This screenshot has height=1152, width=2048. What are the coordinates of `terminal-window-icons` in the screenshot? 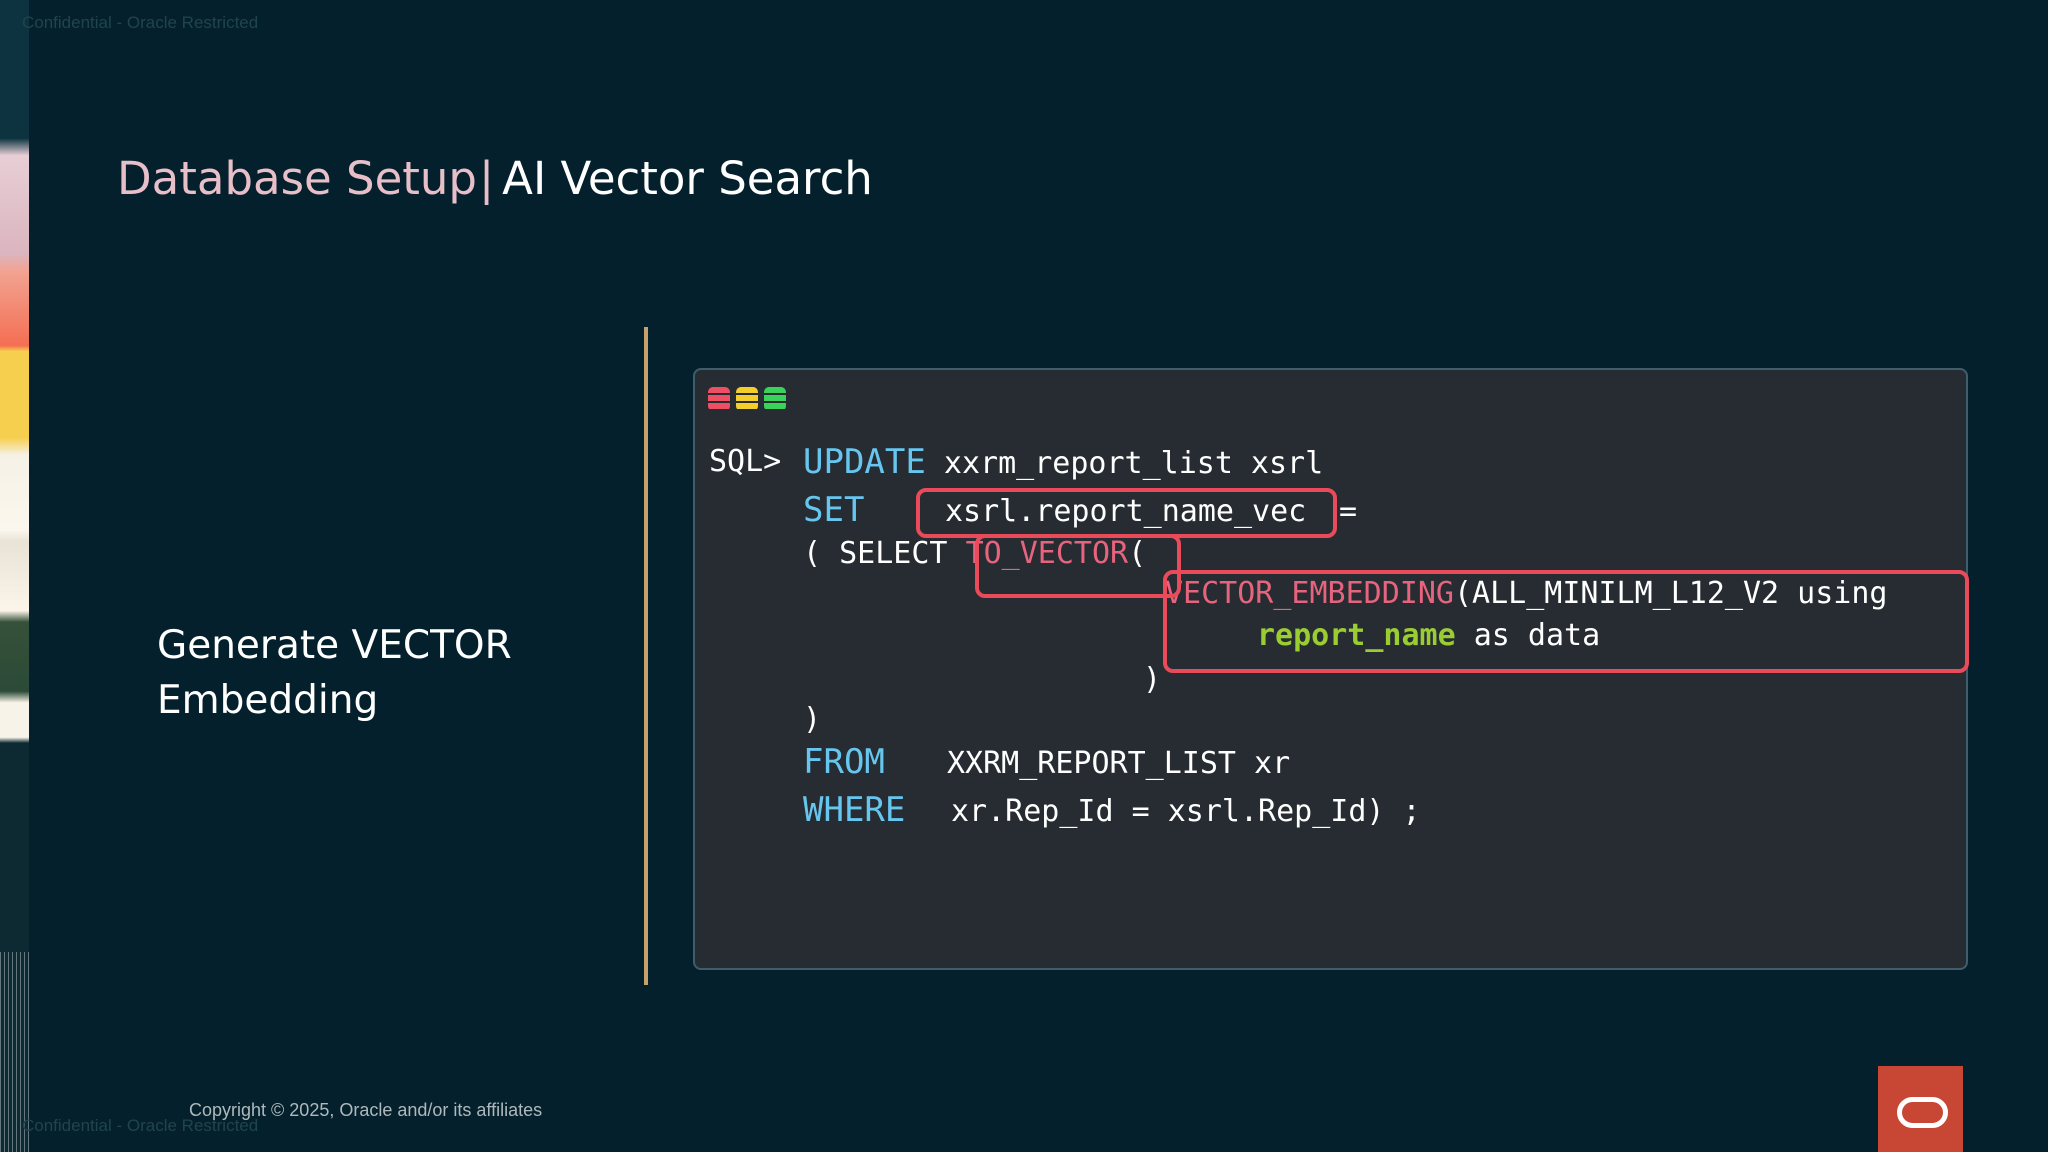 It's located at (747, 399).